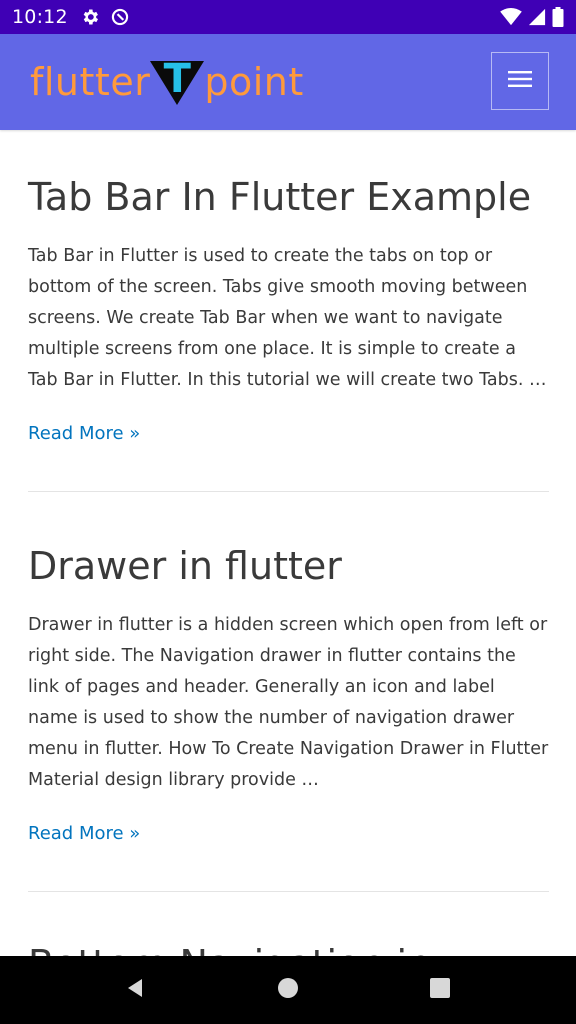  Describe the element at coordinates (288, 567) in the screenshot. I see `post-title: Drawer in flutter` at that location.